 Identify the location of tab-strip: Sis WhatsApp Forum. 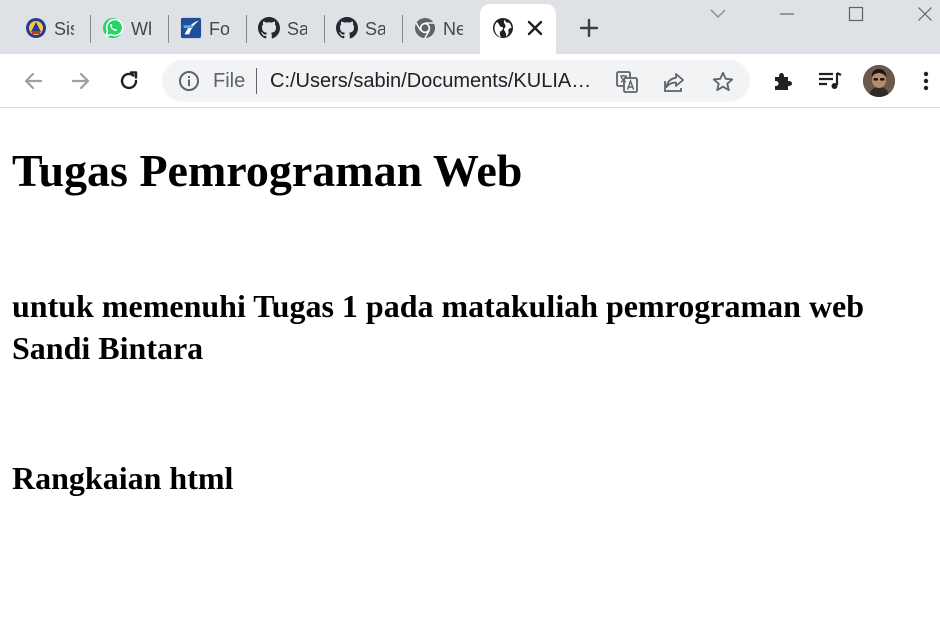
(470, 27).